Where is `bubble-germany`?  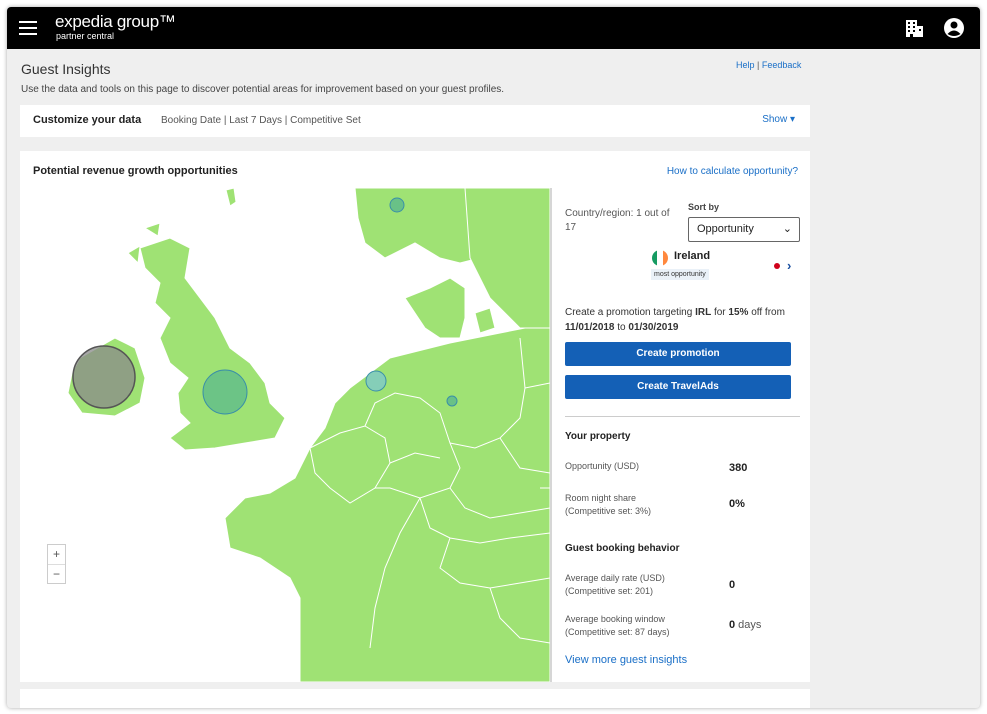 bubble-germany is located at coordinates (452, 401).